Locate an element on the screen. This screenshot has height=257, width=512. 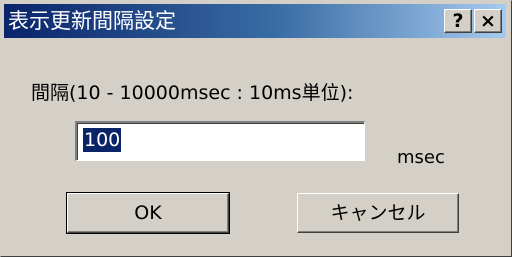
interval-label: 間隔(10 - 10000msec : 10ms単位): is located at coordinates (192, 93).